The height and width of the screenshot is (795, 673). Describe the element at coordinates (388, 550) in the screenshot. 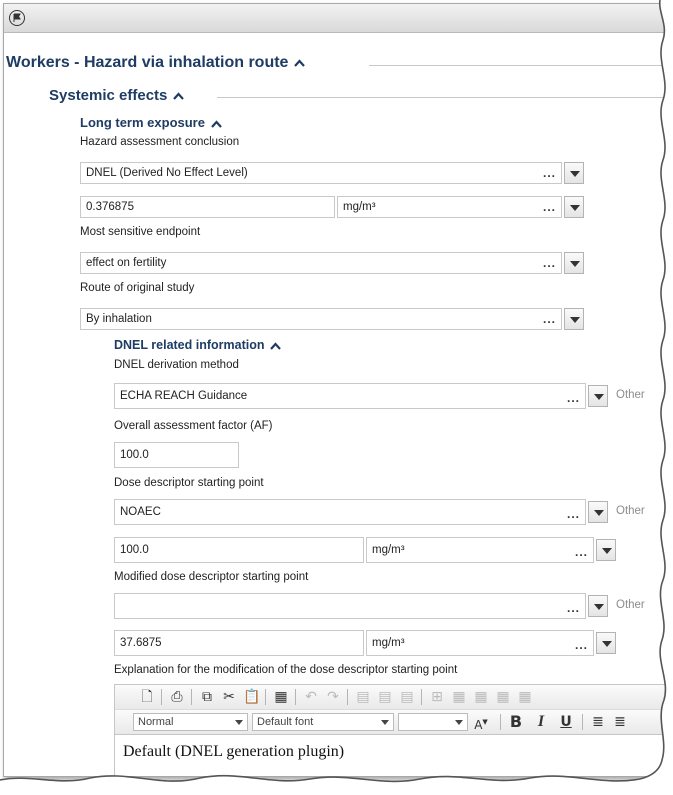

I see `dose-unit-value: mg/m³` at that location.